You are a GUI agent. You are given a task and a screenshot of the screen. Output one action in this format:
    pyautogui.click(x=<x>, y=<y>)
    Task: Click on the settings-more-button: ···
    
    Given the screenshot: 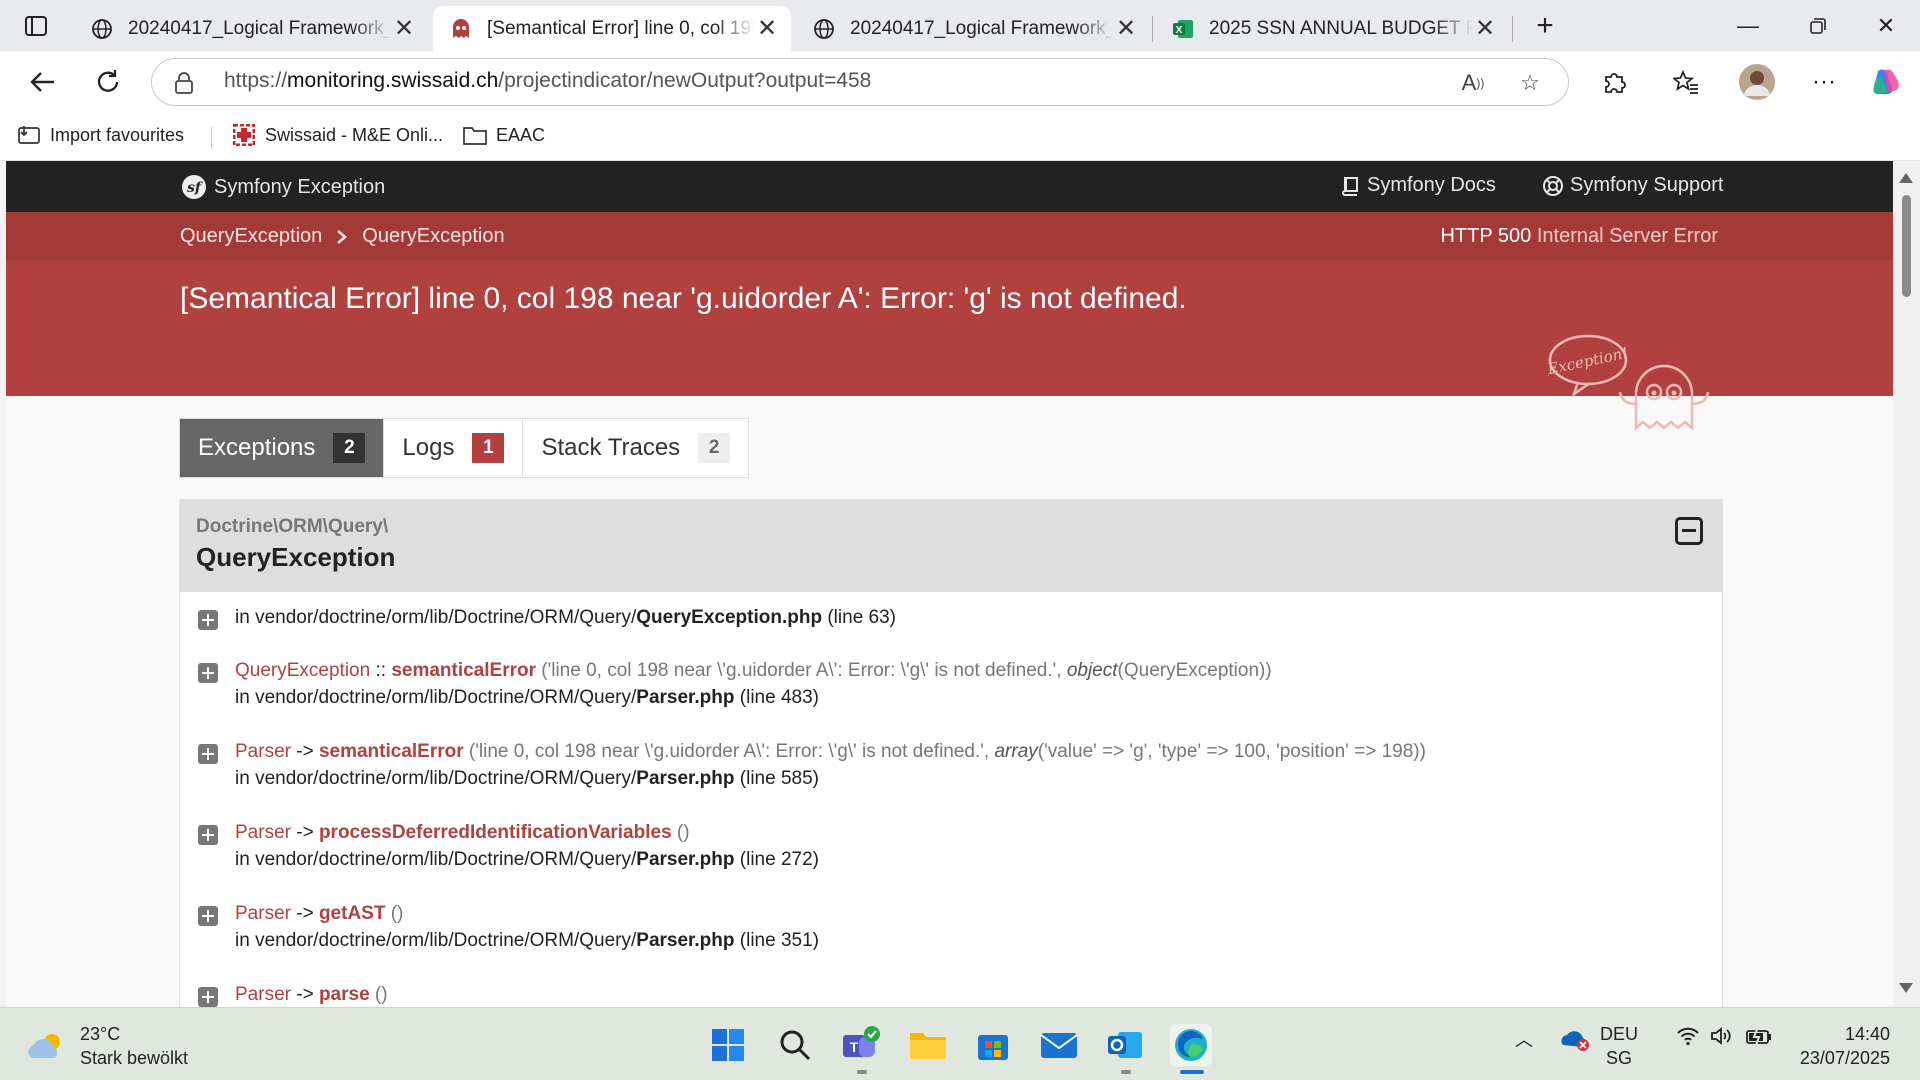 What is the action you would take?
    pyautogui.click(x=1824, y=82)
    